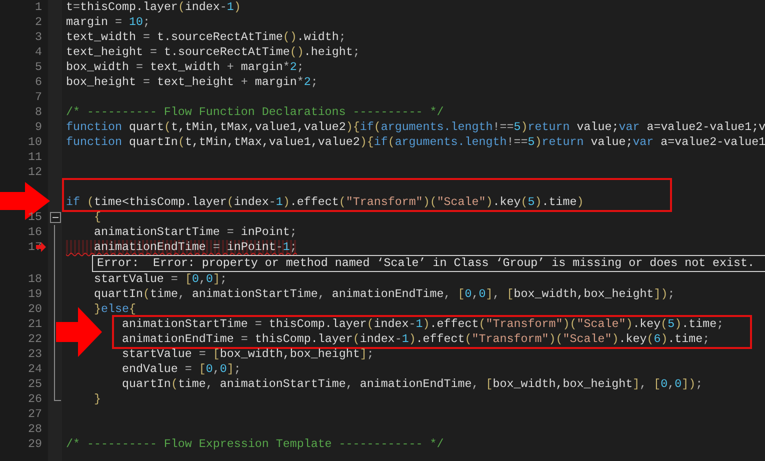 Image resolution: width=765 pixels, height=461 pixels. Describe the element at coordinates (55, 217) in the screenshot. I see `collapse-icon` at that location.